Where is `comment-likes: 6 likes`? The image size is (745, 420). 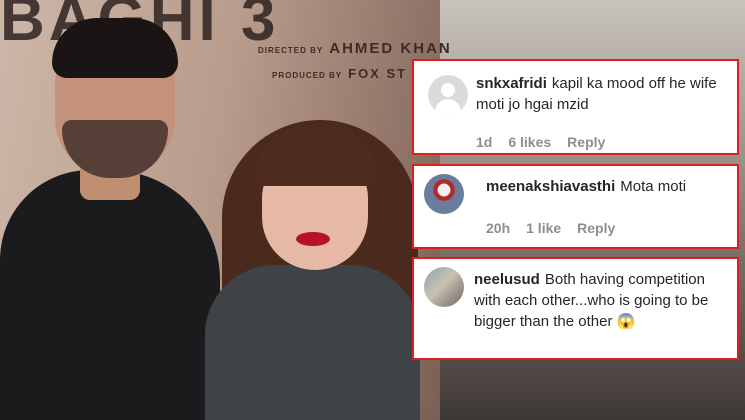
comment-likes: 6 likes is located at coordinates (529, 142).